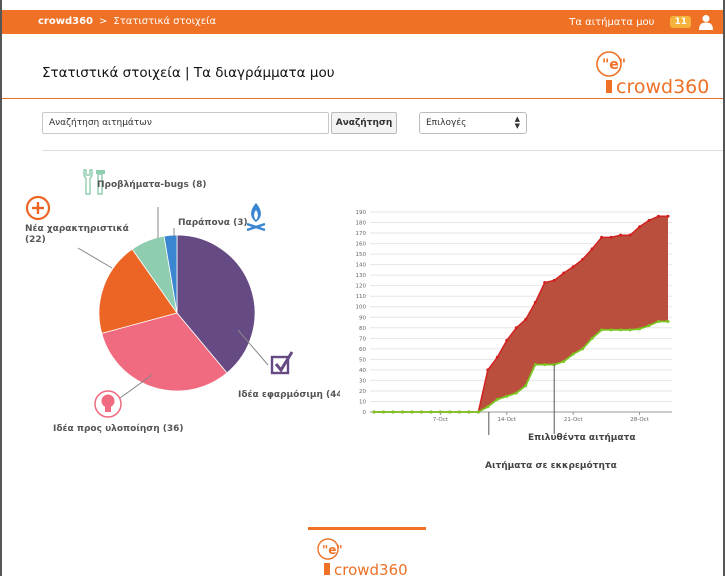 This screenshot has height=576, width=725. Describe the element at coordinates (361, 213) in the screenshot. I see `y-tick-label: 190` at that location.